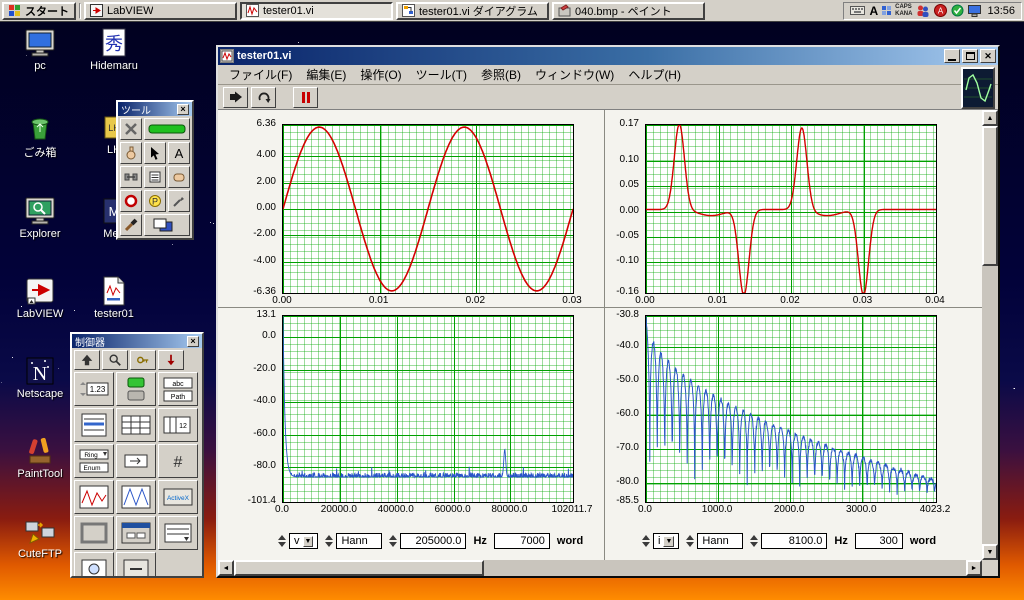 The height and width of the screenshot is (600, 1024). I want to click on controls-chart-button, so click(94, 497).